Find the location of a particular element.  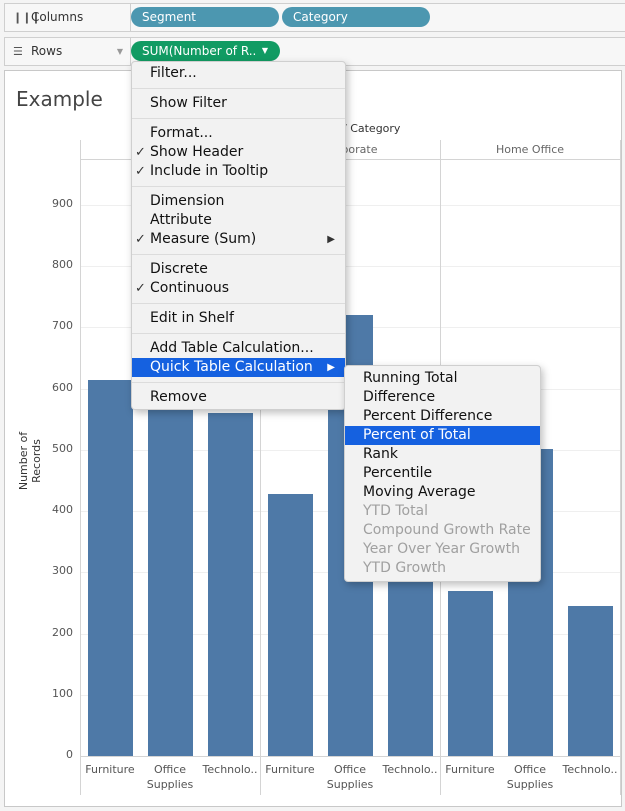

menu-item-remove: Remove is located at coordinates (238, 397).